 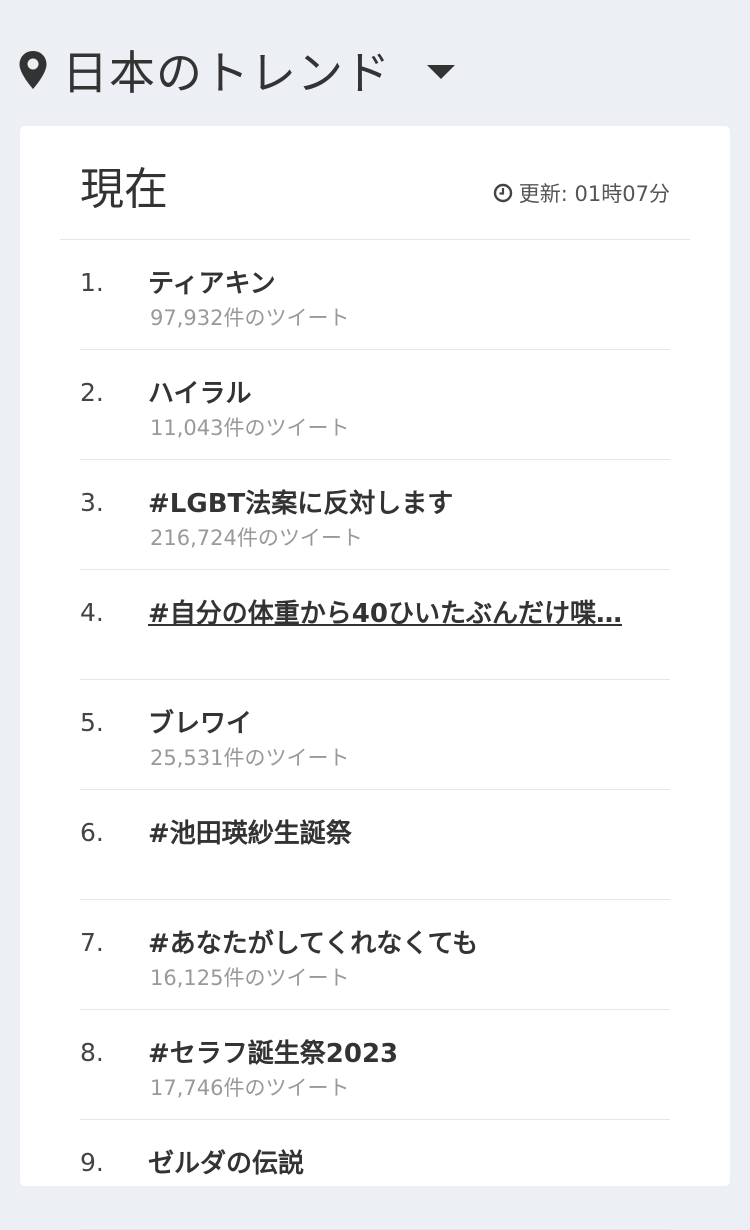 What do you see at coordinates (395, 721) in the screenshot?
I see `trend-name: ブレワイ` at bounding box center [395, 721].